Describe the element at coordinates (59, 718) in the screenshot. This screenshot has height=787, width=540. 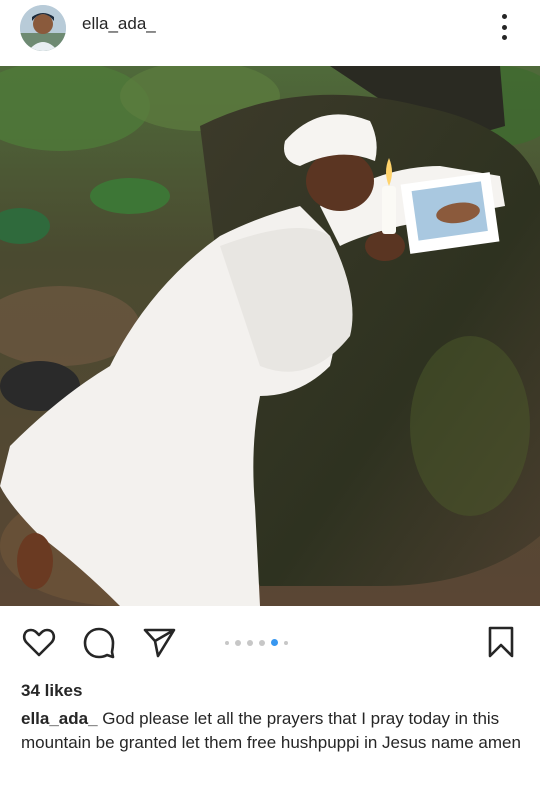
I see `caption-username: ella_ada_` at that location.